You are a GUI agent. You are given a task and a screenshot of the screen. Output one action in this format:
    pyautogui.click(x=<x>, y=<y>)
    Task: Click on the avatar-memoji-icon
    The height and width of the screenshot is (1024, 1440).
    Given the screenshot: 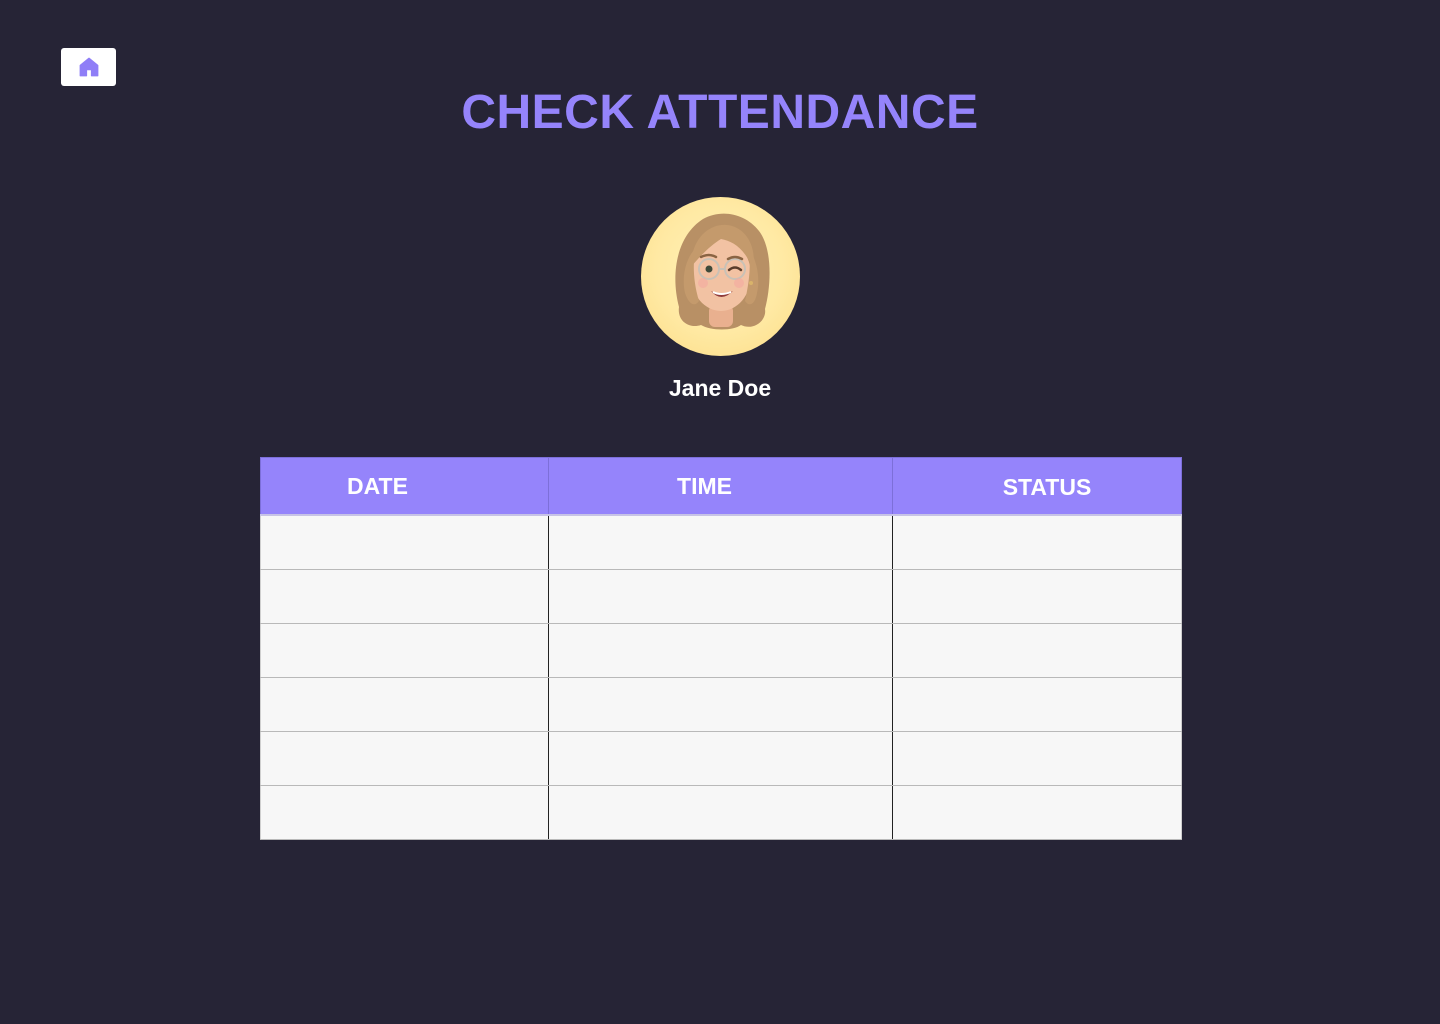 What is the action you would take?
    pyautogui.click(x=722, y=271)
    